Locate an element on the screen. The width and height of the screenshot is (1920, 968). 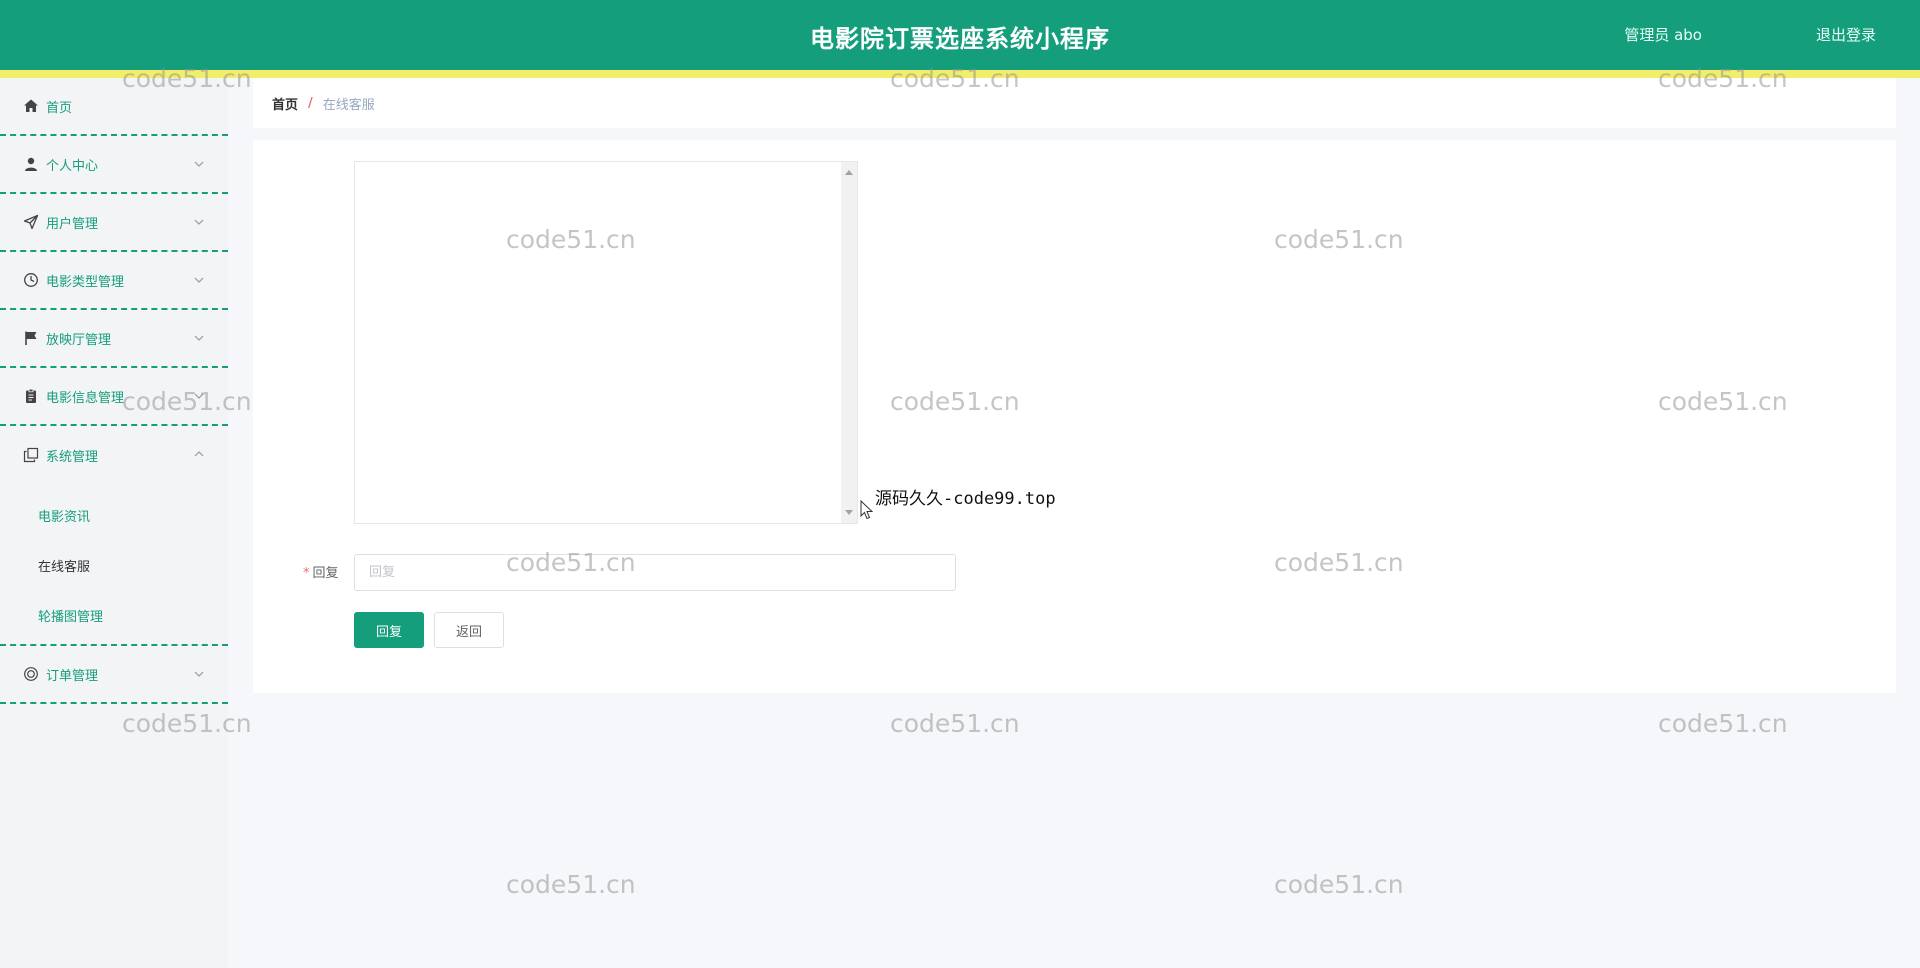
reply-button: 回复 is located at coordinates (389, 630).